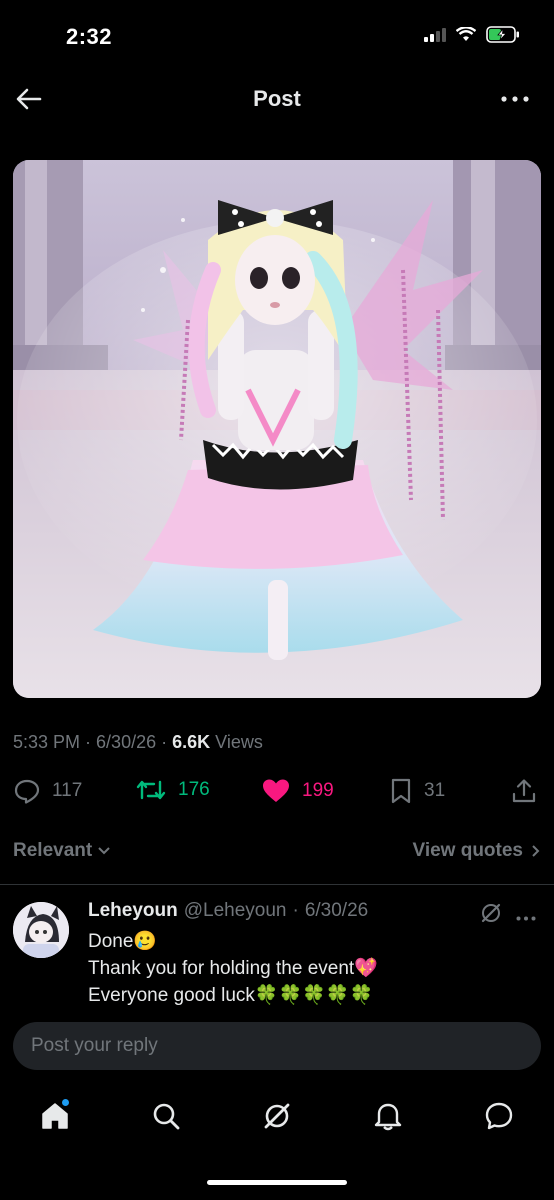 This screenshot has height=1200, width=554. Describe the element at coordinates (47, 742) in the screenshot. I see `post-time: 5:33 PM` at that location.